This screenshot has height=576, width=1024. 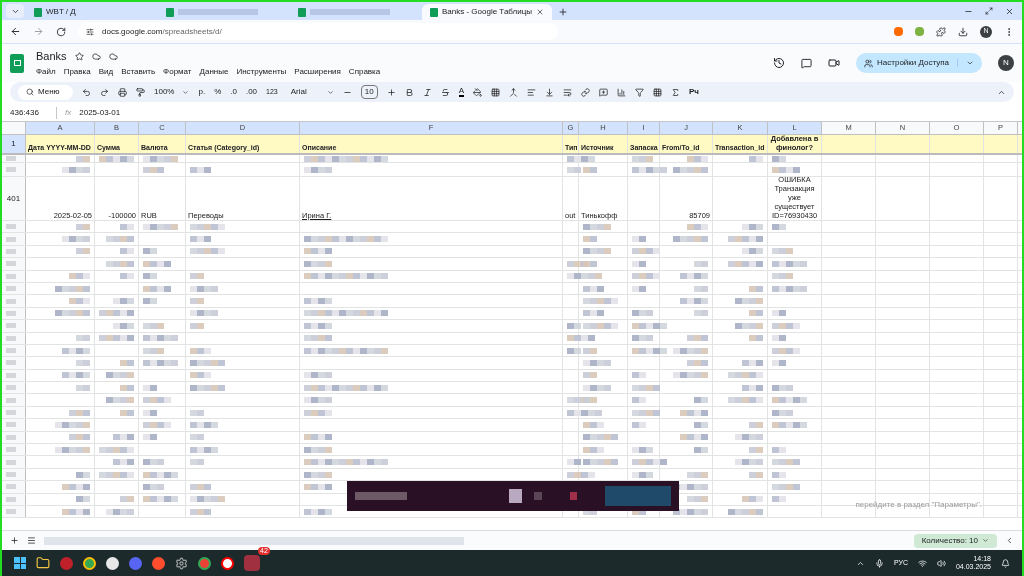 I want to click on document-title: Banks, so click(x=51, y=56).